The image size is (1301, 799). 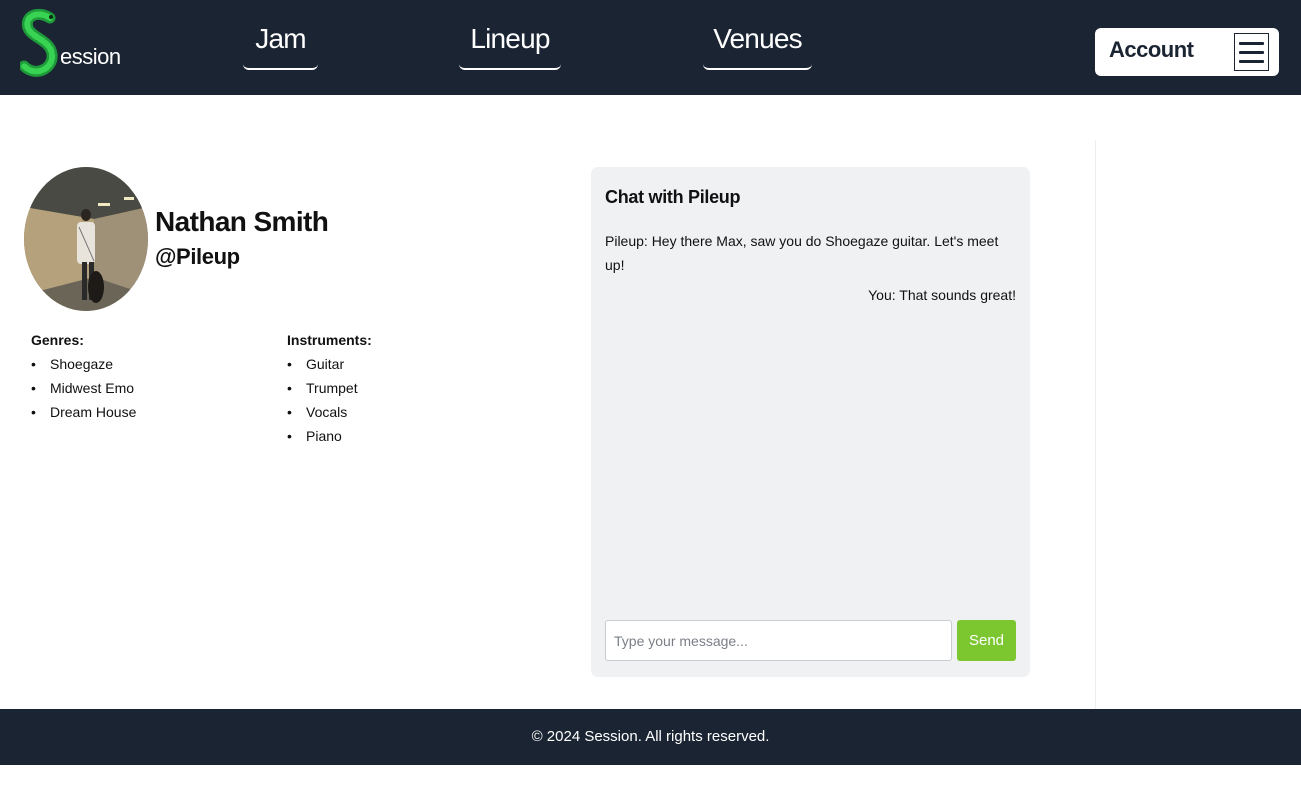 What do you see at coordinates (1095, 424) in the screenshot?
I see `sidebar-divider` at bounding box center [1095, 424].